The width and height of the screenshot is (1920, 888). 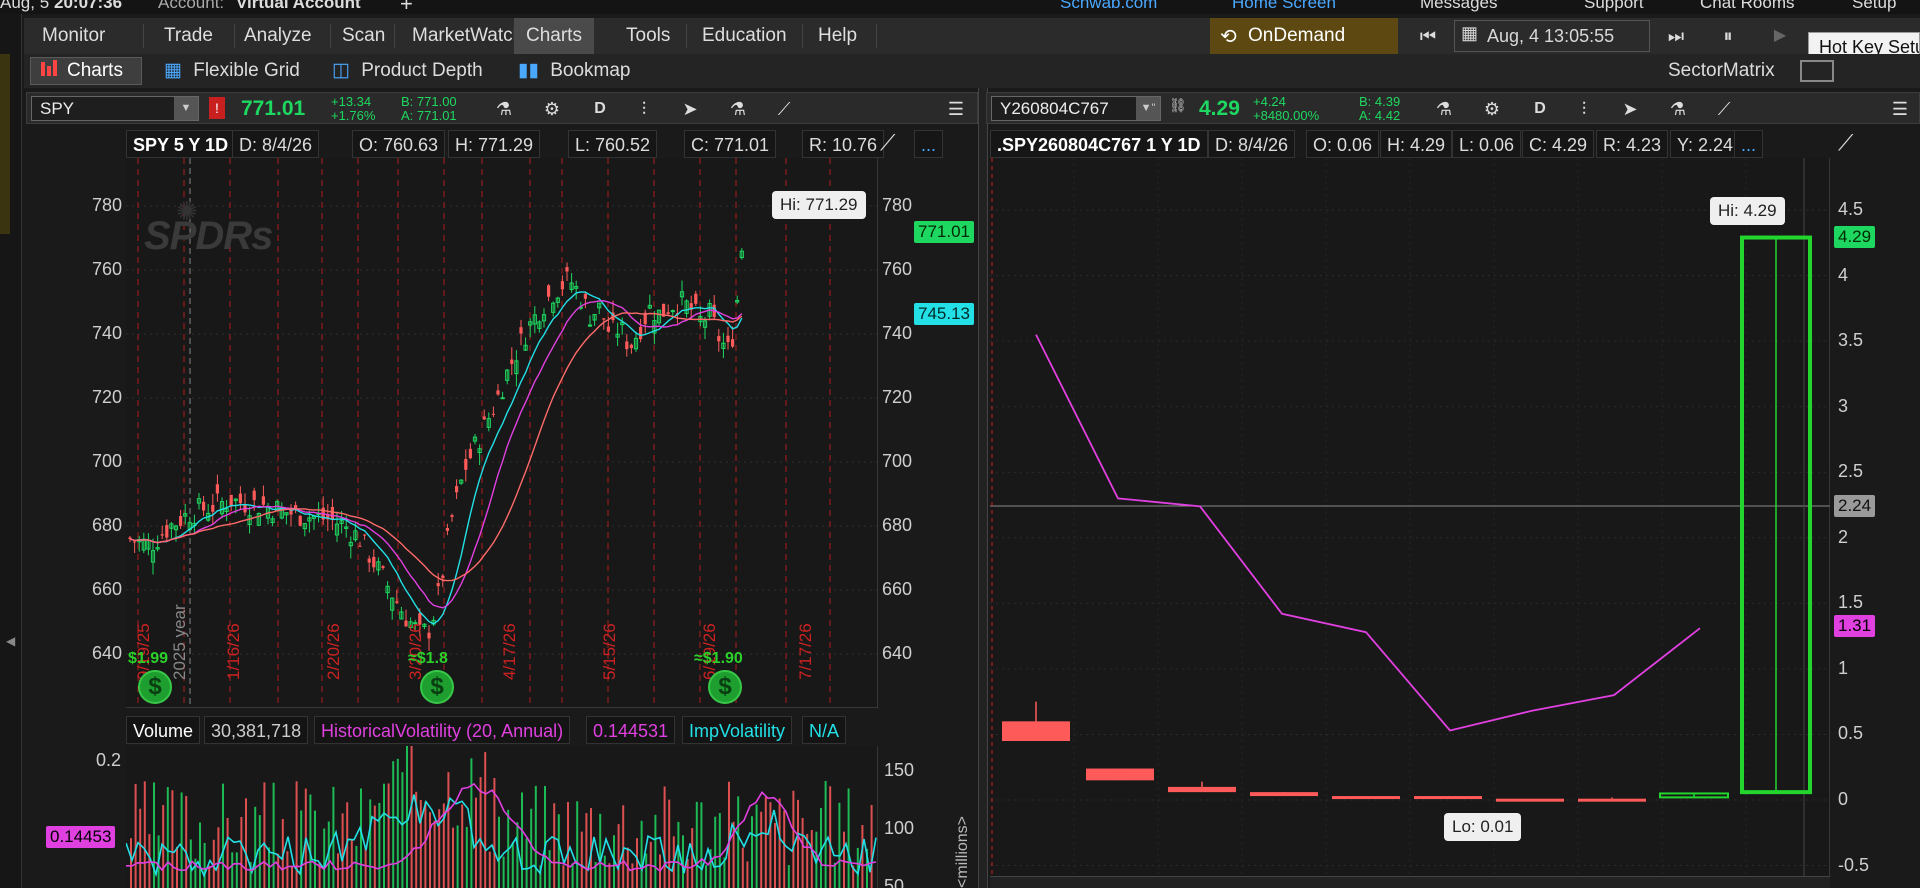 What do you see at coordinates (1874, 6) in the screenshot?
I see `link-setup: Setup` at bounding box center [1874, 6].